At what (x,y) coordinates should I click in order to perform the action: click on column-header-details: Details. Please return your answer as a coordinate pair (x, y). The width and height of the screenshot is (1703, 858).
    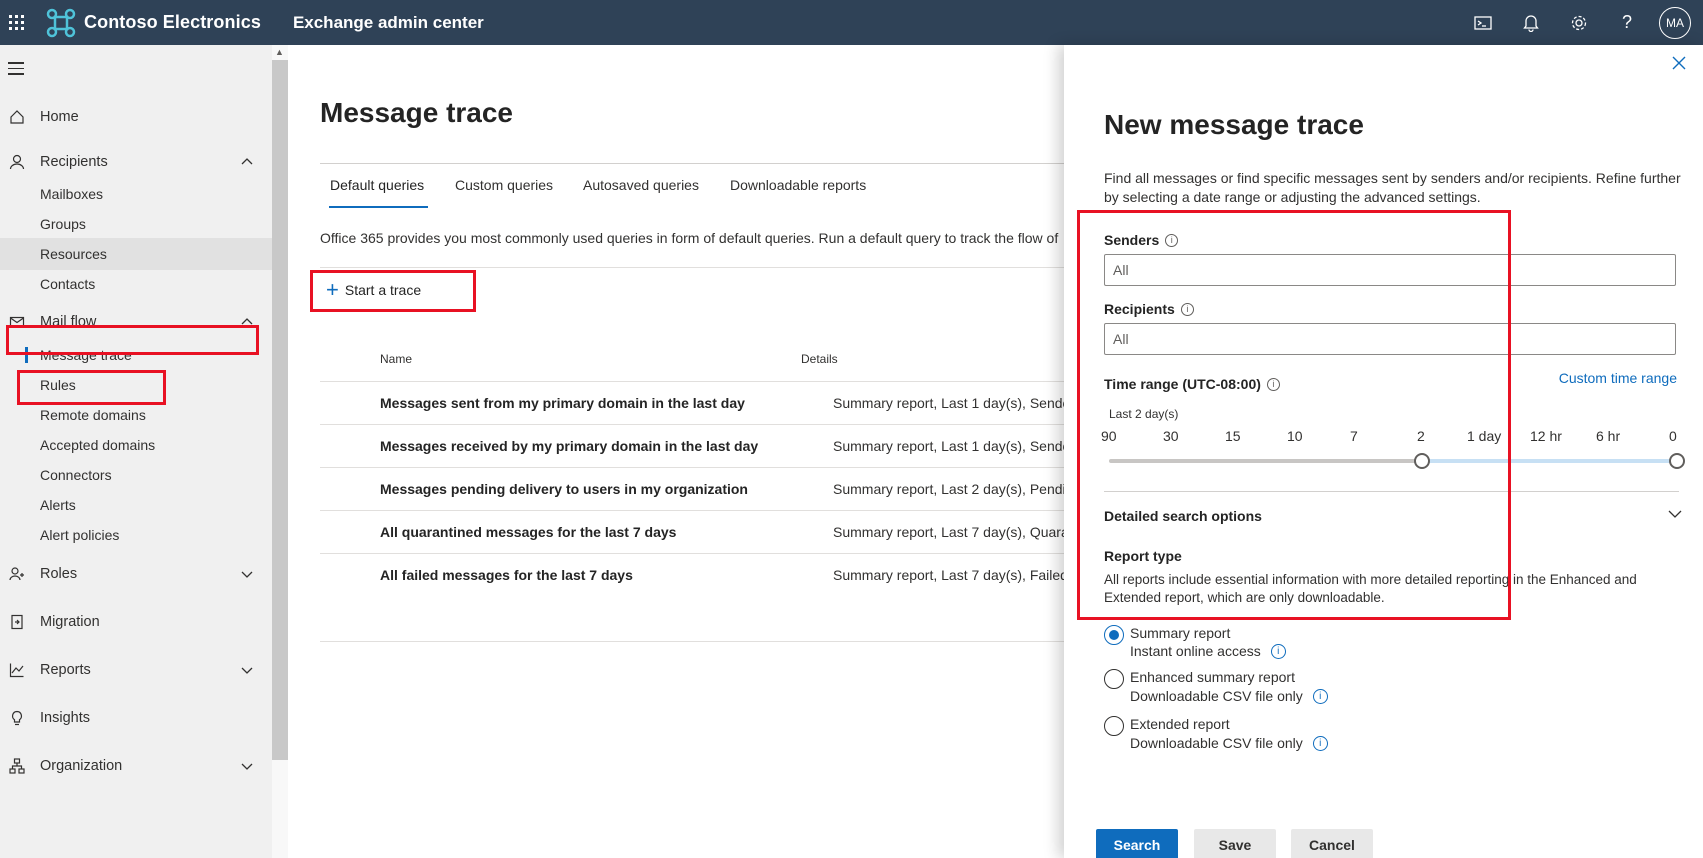
    Looking at the image, I should click on (819, 359).